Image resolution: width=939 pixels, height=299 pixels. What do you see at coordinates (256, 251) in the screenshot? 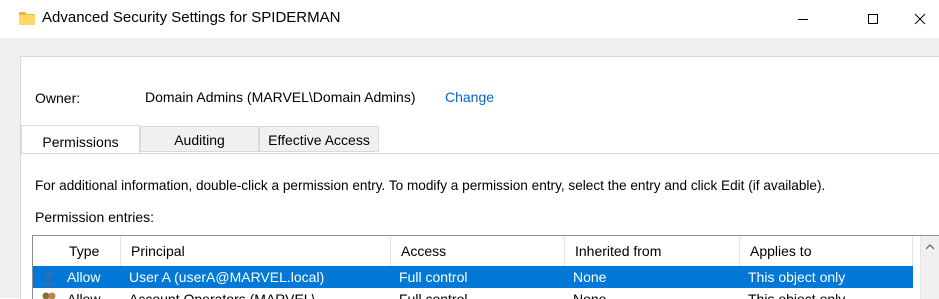
I see `column-header-principal: Principal` at bounding box center [256, 251].